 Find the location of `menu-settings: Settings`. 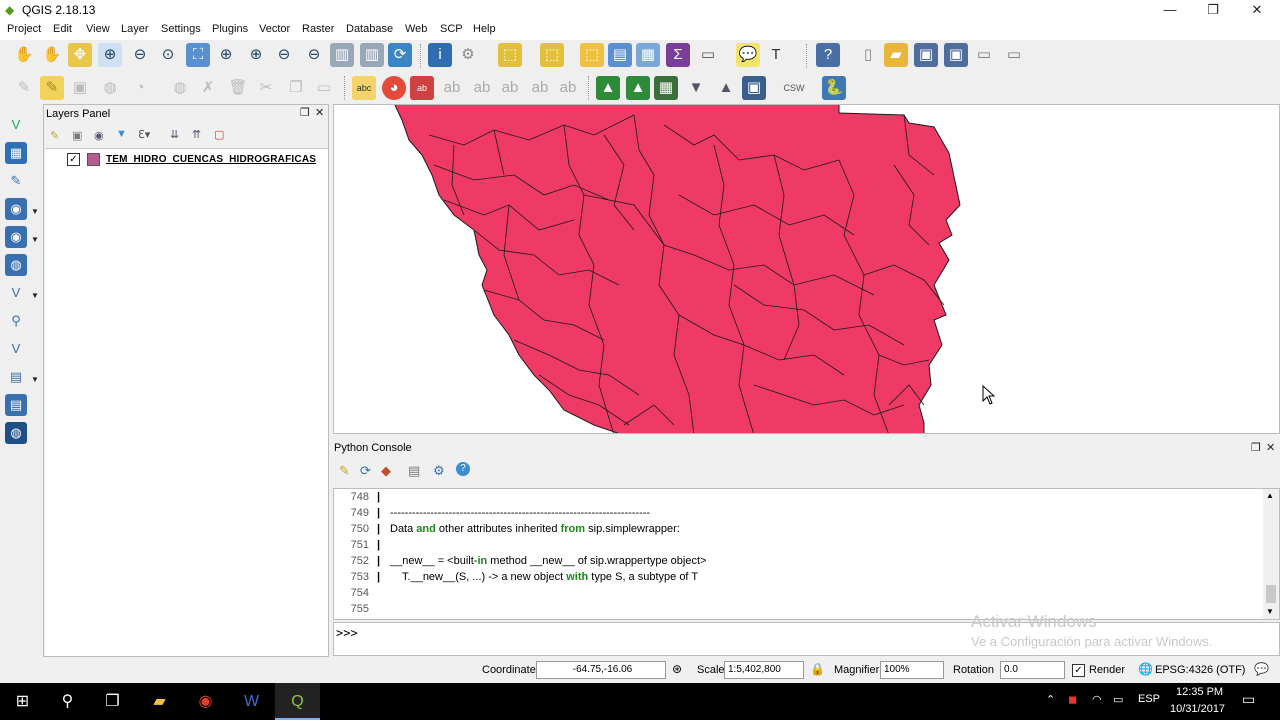

menu-settings: Settings is located at coordinates (181, 29).